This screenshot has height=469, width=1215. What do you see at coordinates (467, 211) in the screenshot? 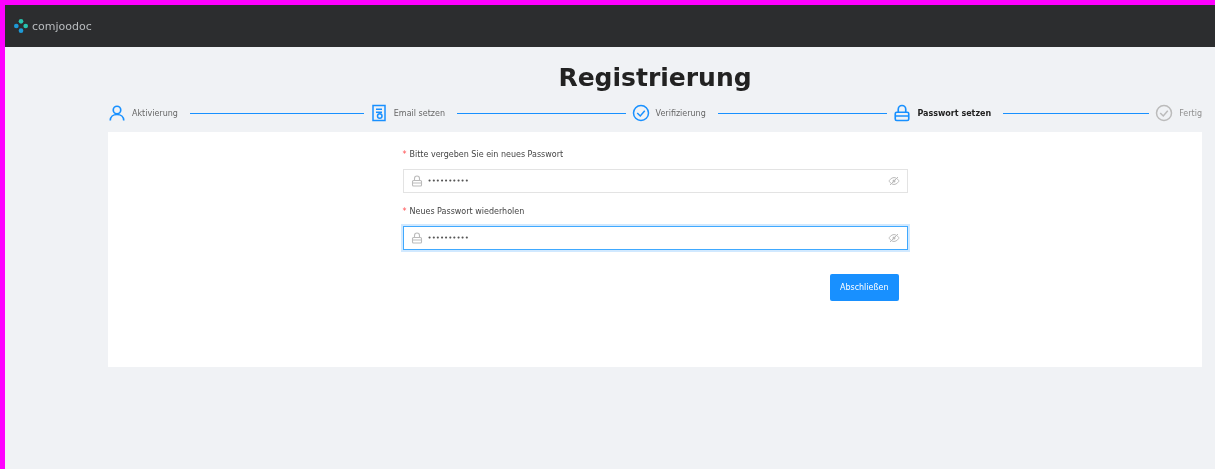
I see `field-label: Neues Passwort wiederholen` at bounding box center [467, 211].